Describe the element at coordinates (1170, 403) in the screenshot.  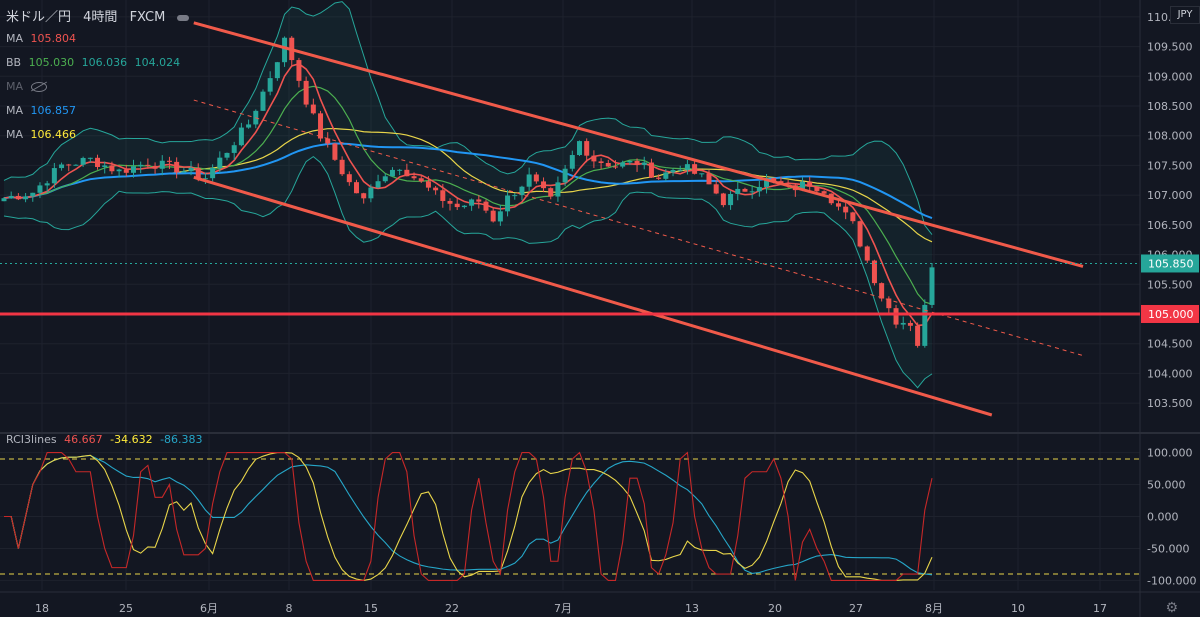
I see `y-tick-label: 103.500` at that location.